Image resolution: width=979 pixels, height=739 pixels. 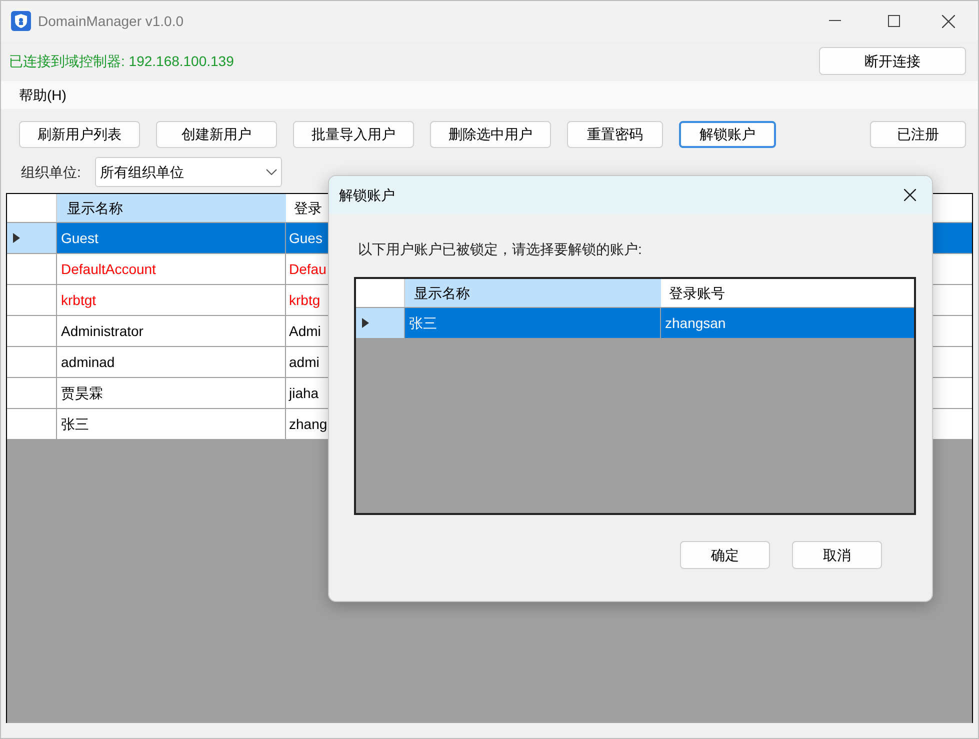 I want to click on table-cell-text: zhangsan, so click(x=695, y=323).